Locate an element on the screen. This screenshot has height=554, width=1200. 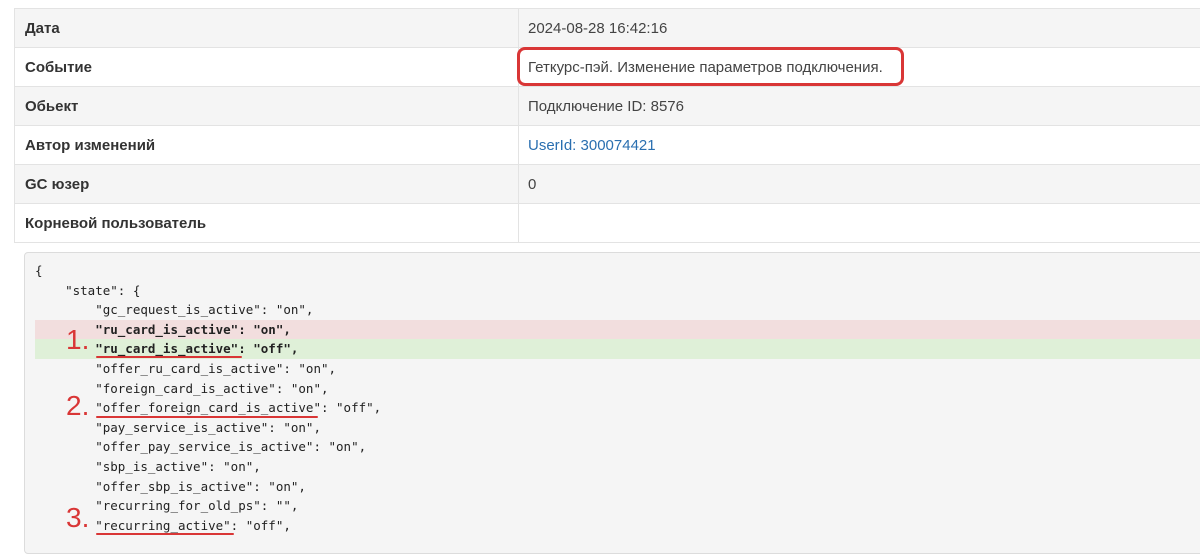
code-line: "gc_request_is_active": "on", is located at coordinates (174, 310).